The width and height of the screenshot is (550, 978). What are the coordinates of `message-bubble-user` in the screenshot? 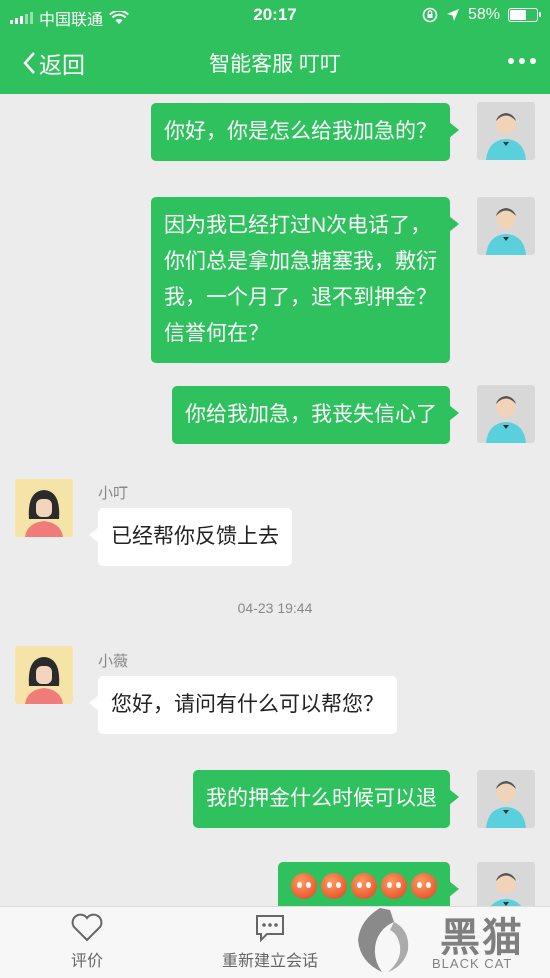 It's located at (368, 886).